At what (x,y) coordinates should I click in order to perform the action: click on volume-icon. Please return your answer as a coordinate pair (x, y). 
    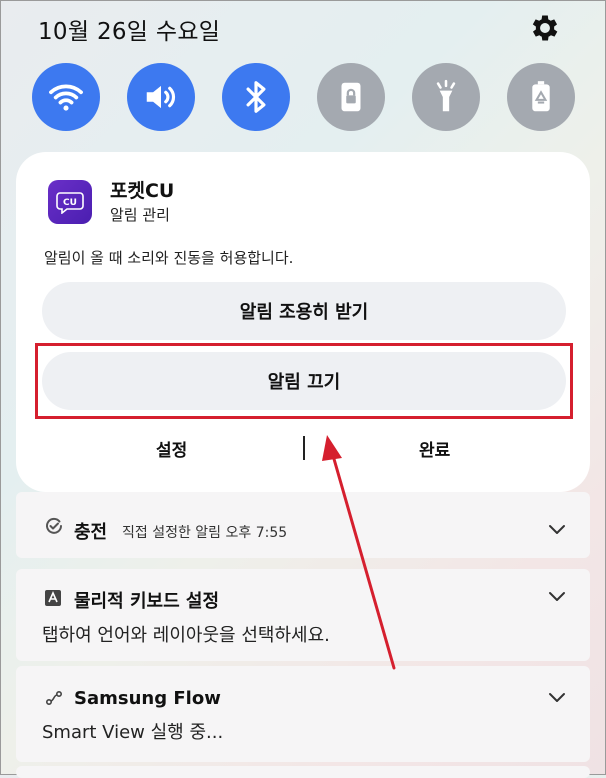
    Looking at the image, I should click on (161, 97).